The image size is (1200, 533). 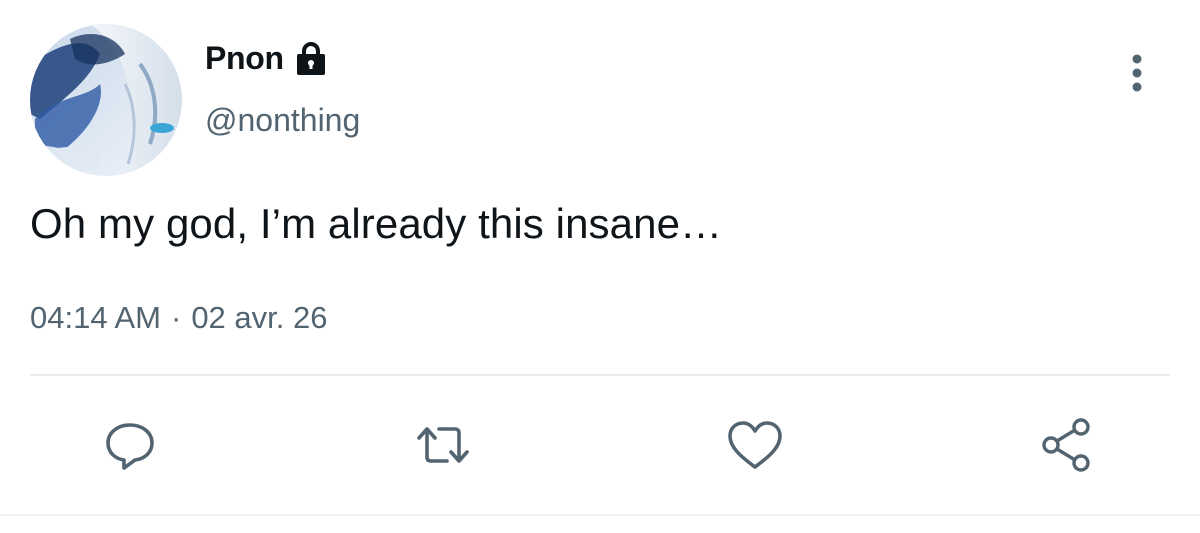 What do you see at coordinates (95, 318) in the screenshot?
I see `tweet-time: 04:14 AM` at bounding box center [95, 318].